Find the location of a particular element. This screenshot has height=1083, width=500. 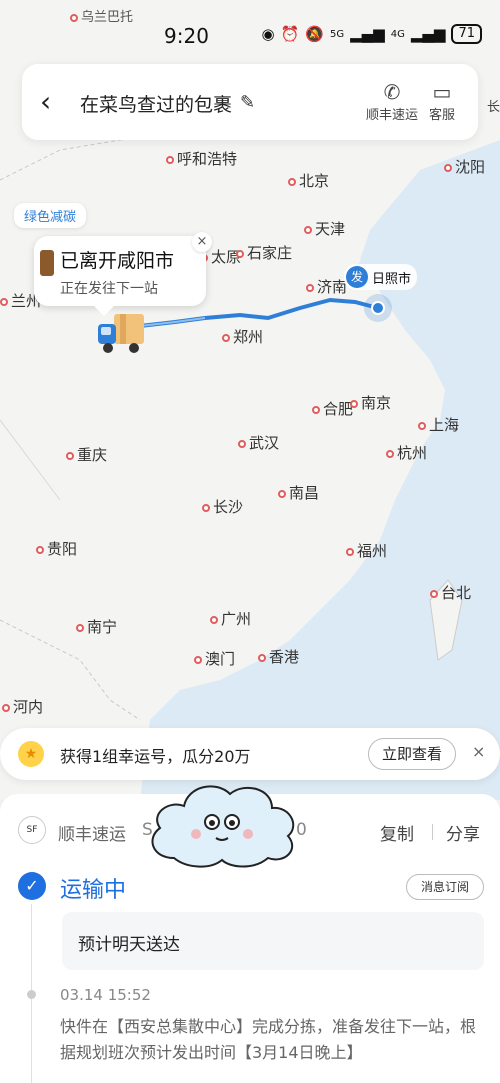

eta-box: 预计明天送达 is located at coordinates (273, 941).